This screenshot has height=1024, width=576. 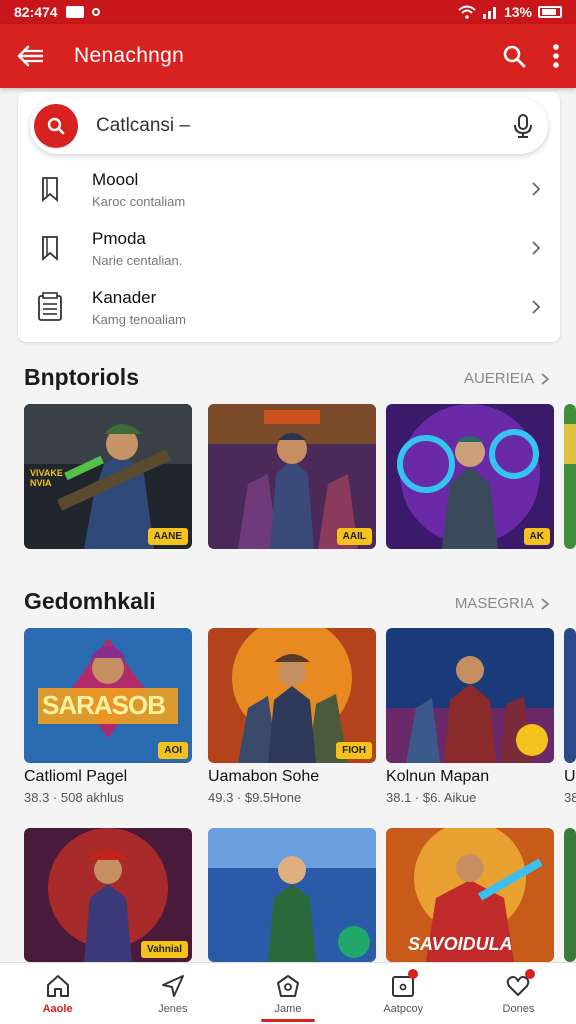 I want to click on page-title: Nenachngn, so click(x=129, y=55).